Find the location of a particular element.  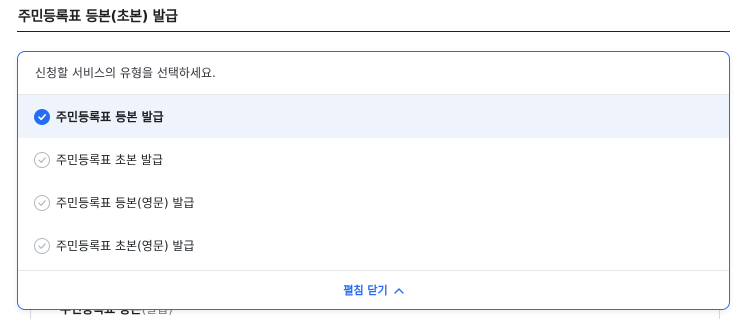

page-title: 주민등록표 등본(초본) 발급 is located at coordinates (98, 17).